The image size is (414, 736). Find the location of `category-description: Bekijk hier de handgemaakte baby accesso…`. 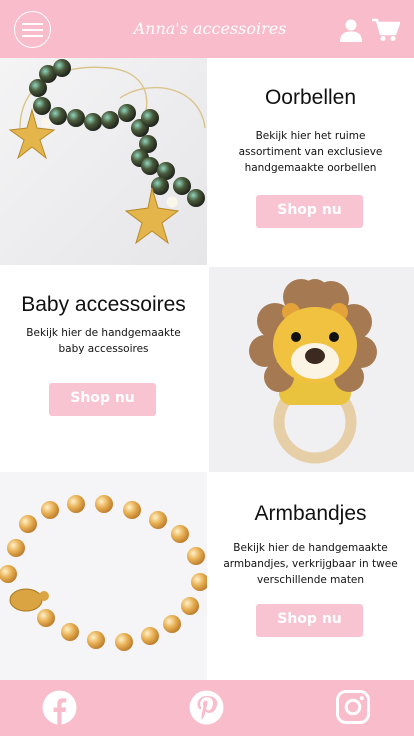

category-description: Bekijk hier de handgemaakte baby accesso… is located at coordinates (103, 341).